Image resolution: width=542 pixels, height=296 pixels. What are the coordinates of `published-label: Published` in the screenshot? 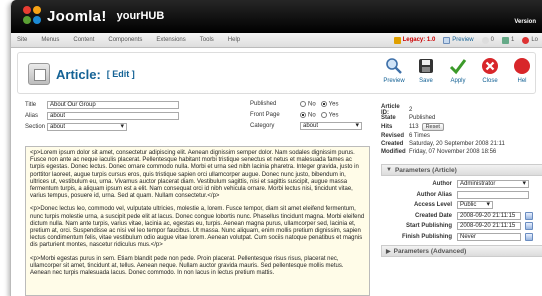 It's located at (263, 104).